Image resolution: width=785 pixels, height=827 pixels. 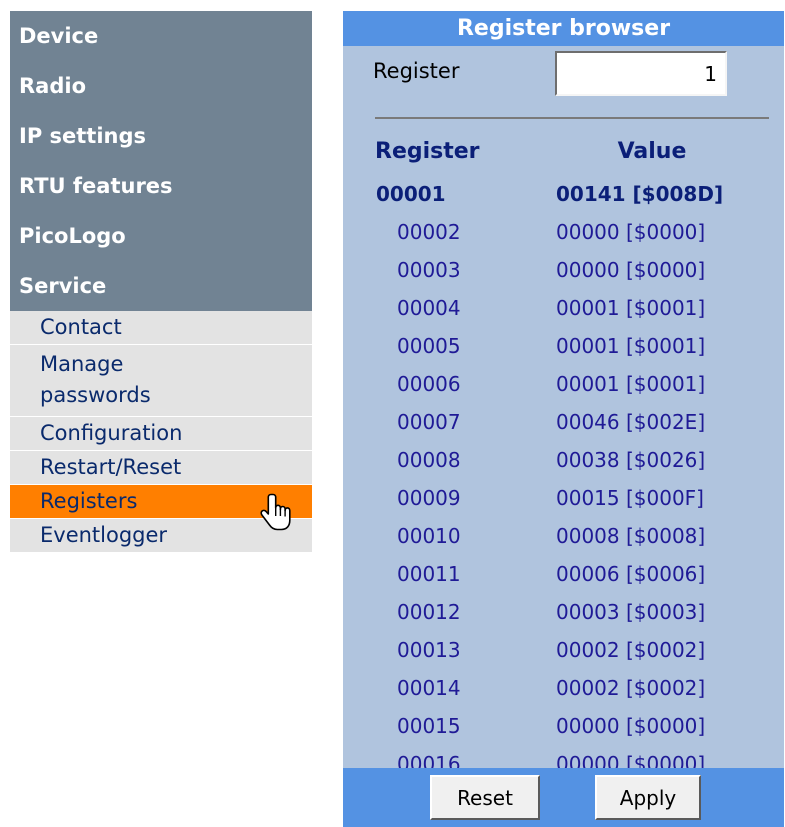 What do you see at coordinates (429, 384) in the screenshot?
I see `register-cell: 00006` at bounding box center [429, 384].